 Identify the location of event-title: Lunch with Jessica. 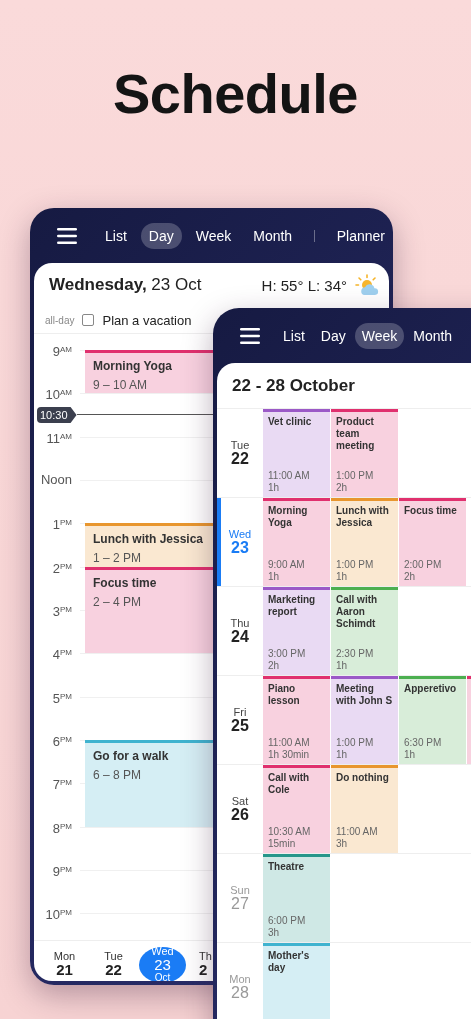
(148, 539).